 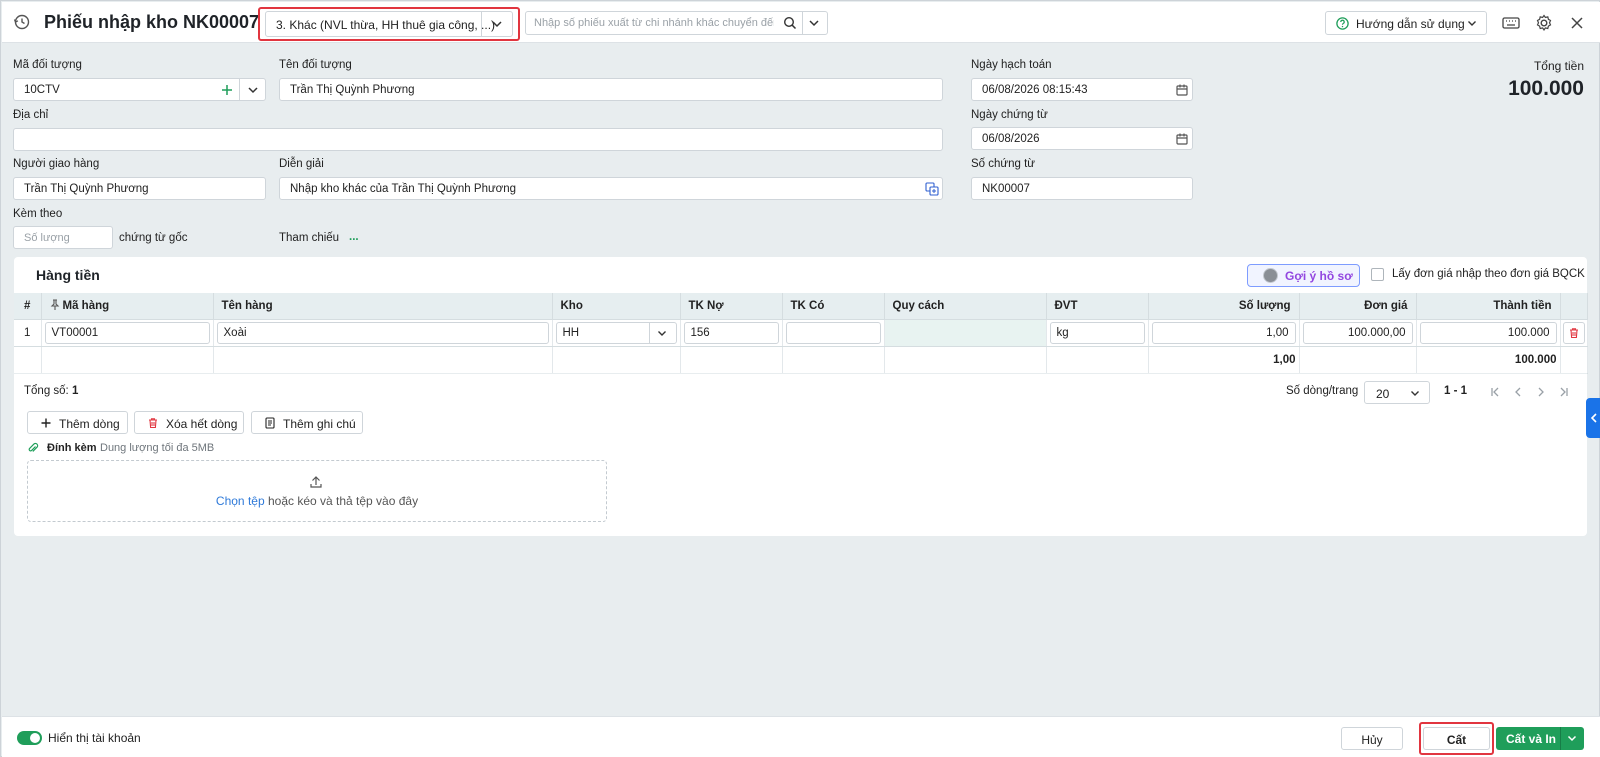 I want to click on show-account-label: Hiển thị tài khoản, so click(x=94, y=738).